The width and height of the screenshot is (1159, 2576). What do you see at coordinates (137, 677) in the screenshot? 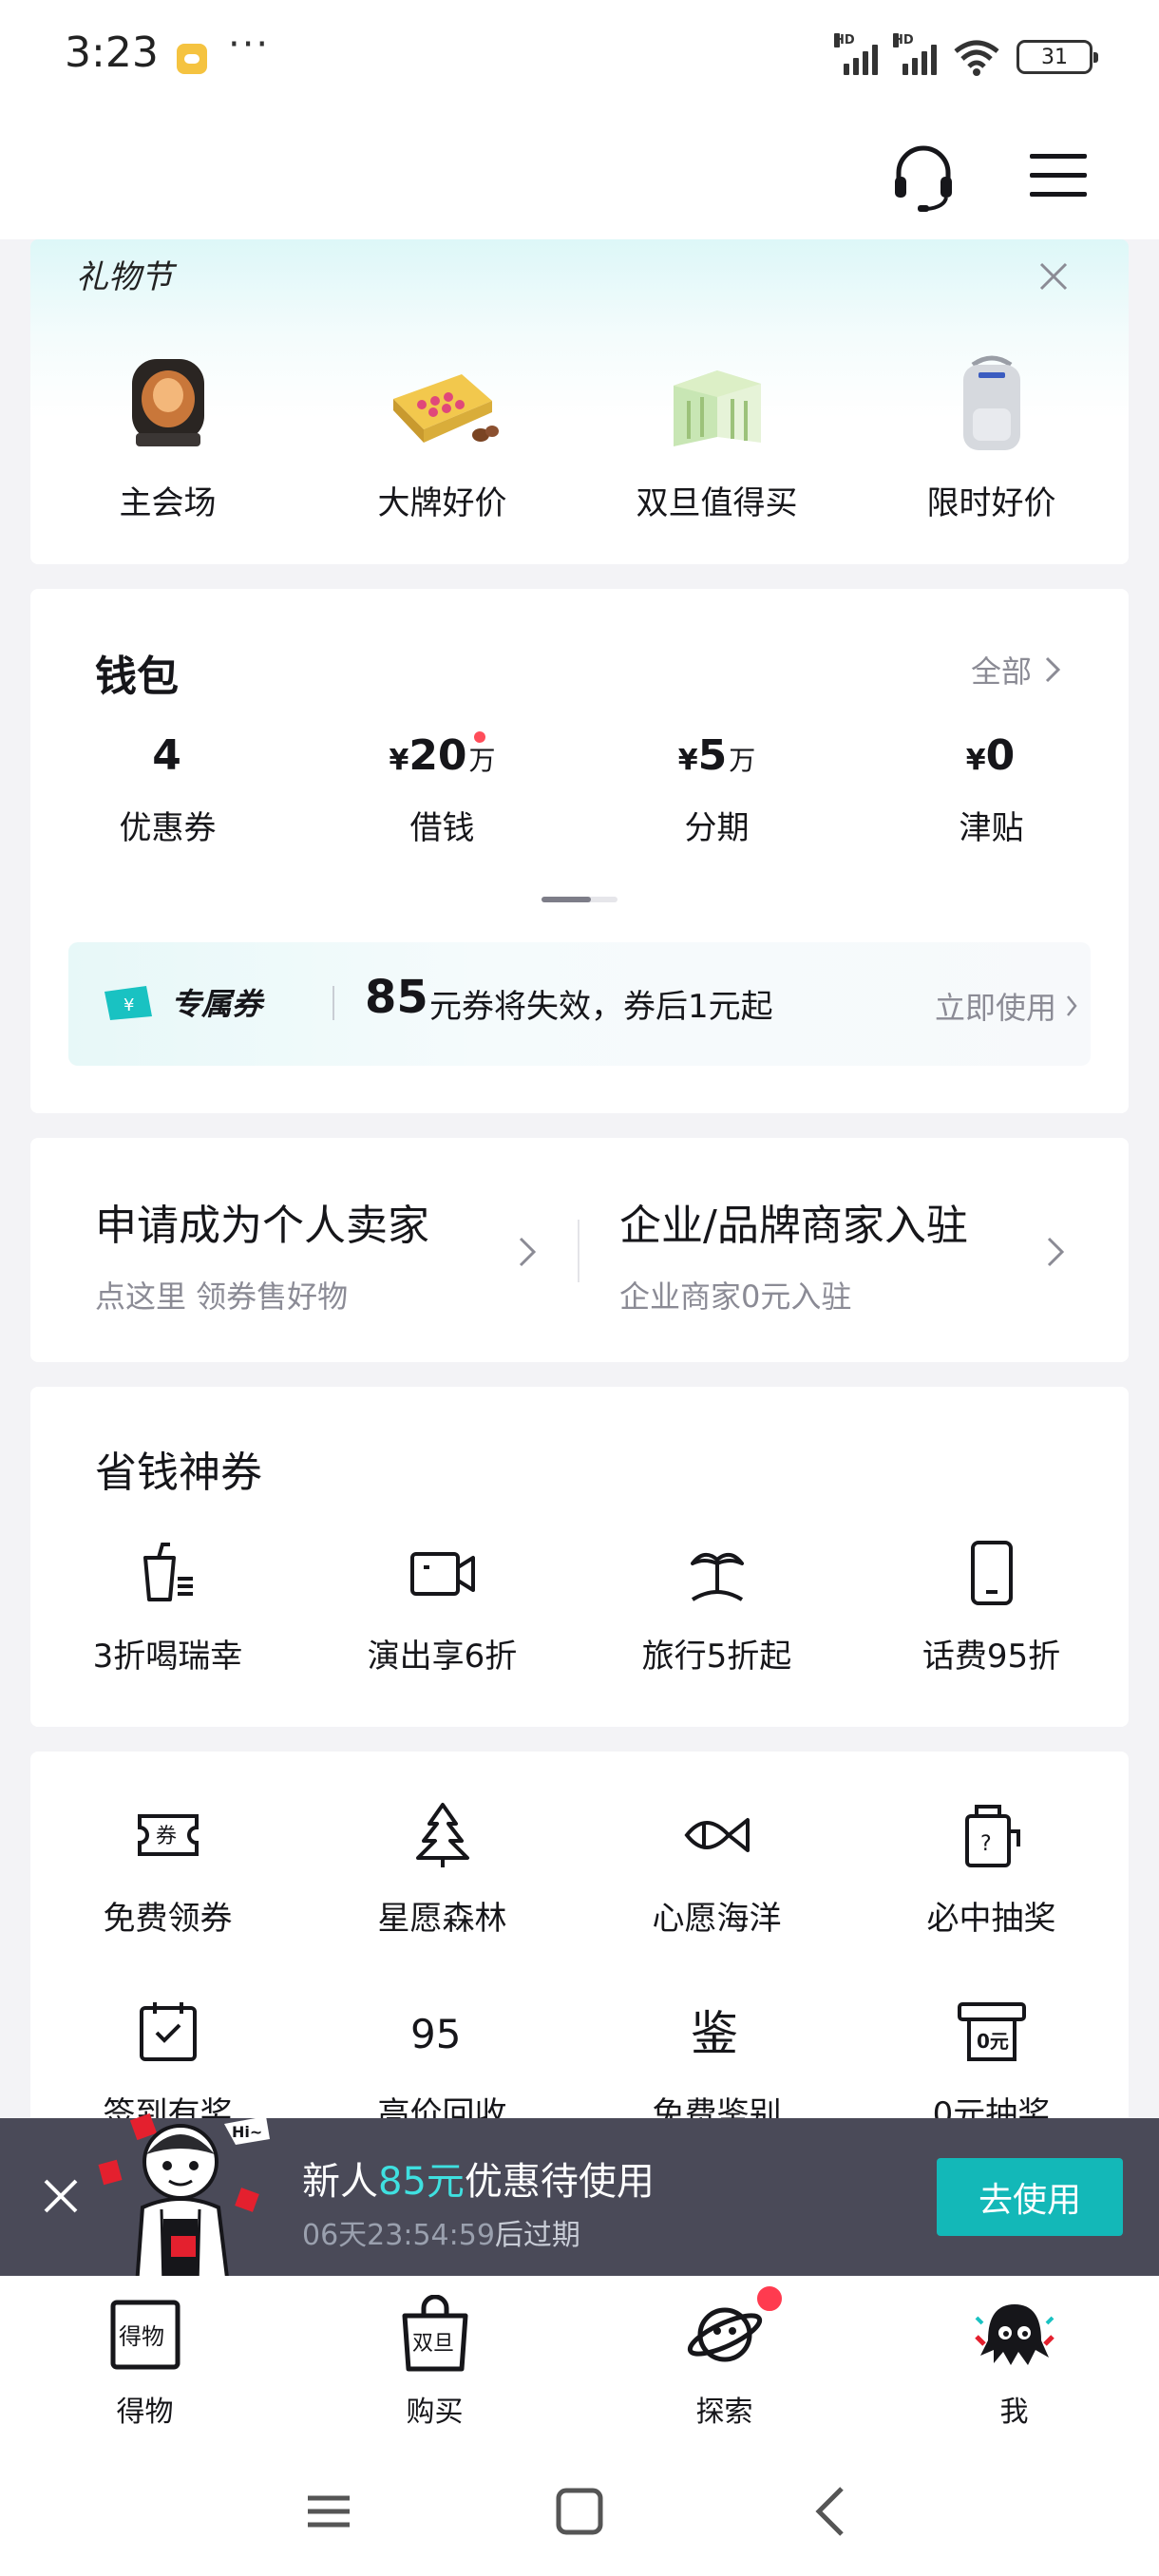
I see `wallet-title: 钱包` at bounding box center [137, 677].